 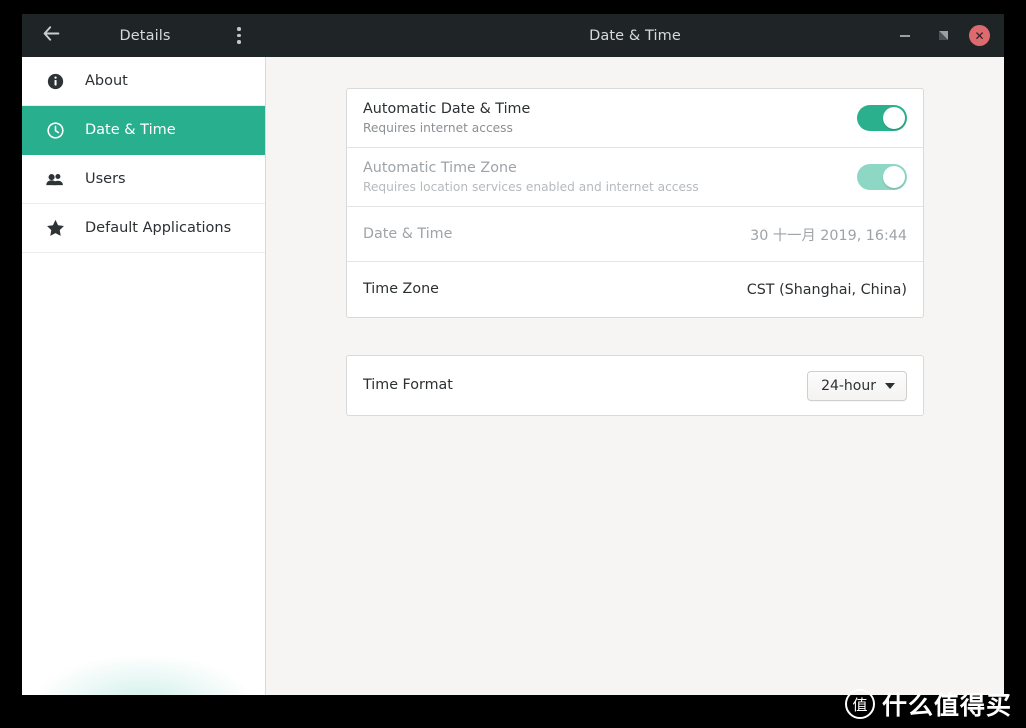 What do you see at coordinates (105, 179) in the screenshot?
I see `sidebar-item-label: Users` at bounding box center [105, 179].